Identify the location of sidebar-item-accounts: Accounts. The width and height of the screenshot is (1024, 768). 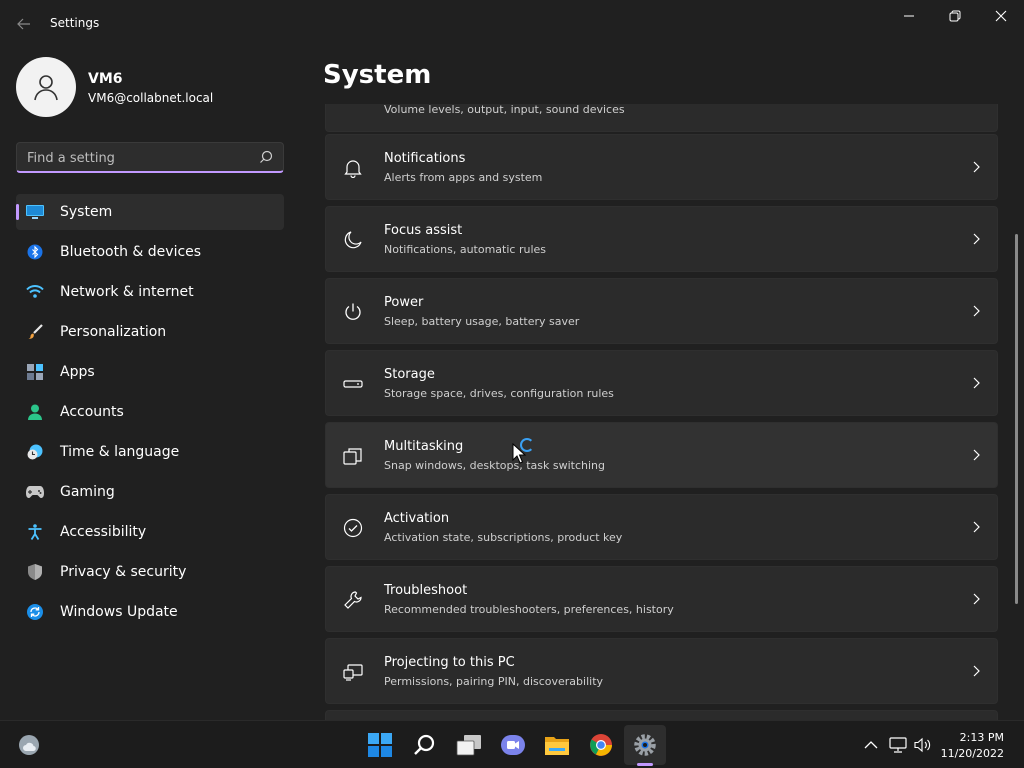
(150, 412).